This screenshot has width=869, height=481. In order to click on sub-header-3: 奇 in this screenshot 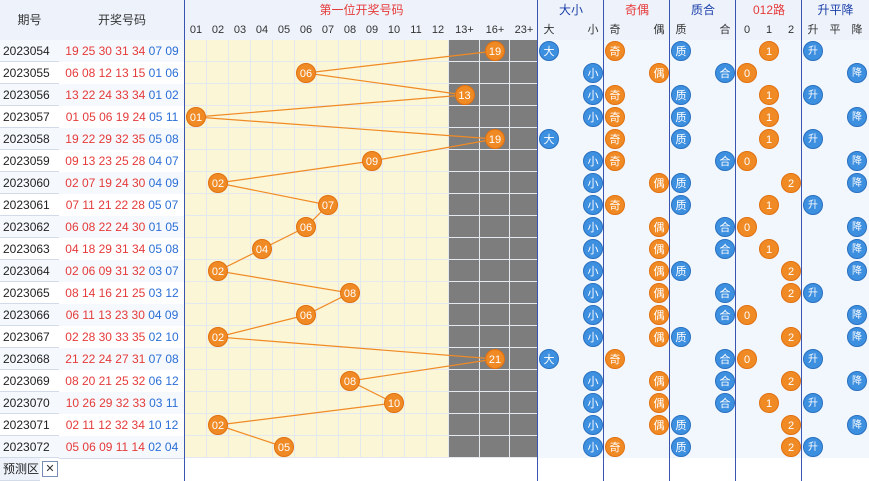, I will do `click(615, 30)`.